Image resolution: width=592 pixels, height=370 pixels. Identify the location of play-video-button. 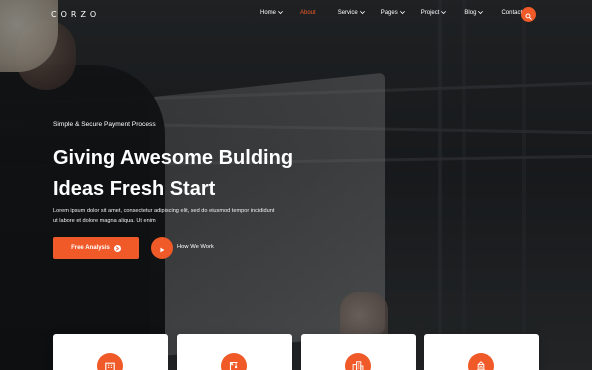
(162, 248).